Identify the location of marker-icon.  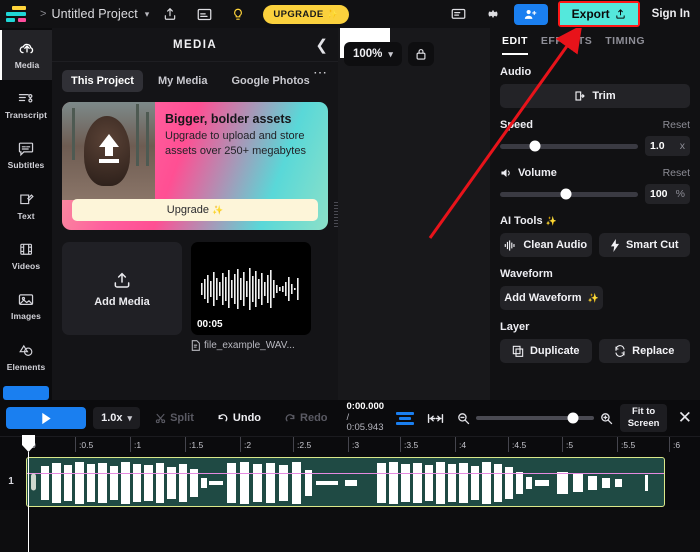
(405, 418).